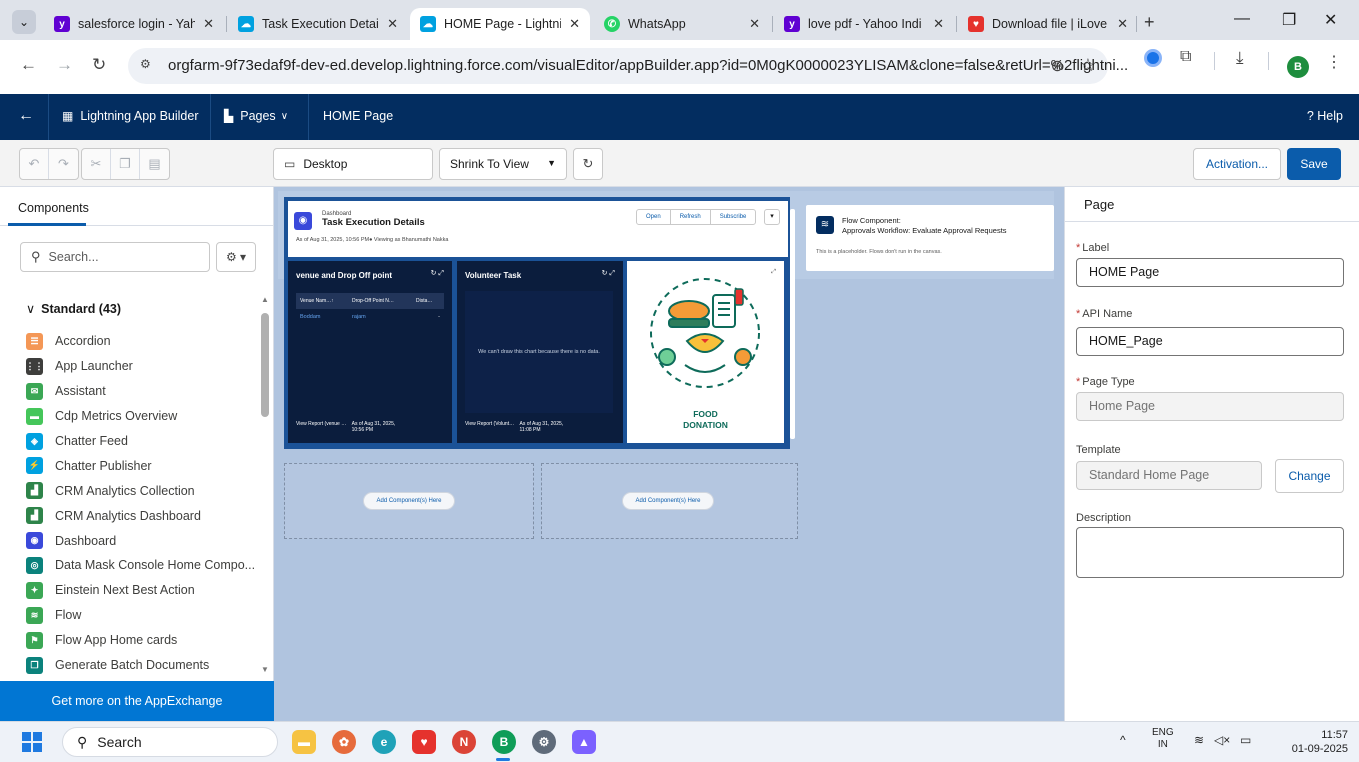 The height and width of the screenshot is (762, 1359). What do you see at coordinates (99, 65) in the screenshot?
I see `reload-icon: ↻` at bounding box center [99, 65].